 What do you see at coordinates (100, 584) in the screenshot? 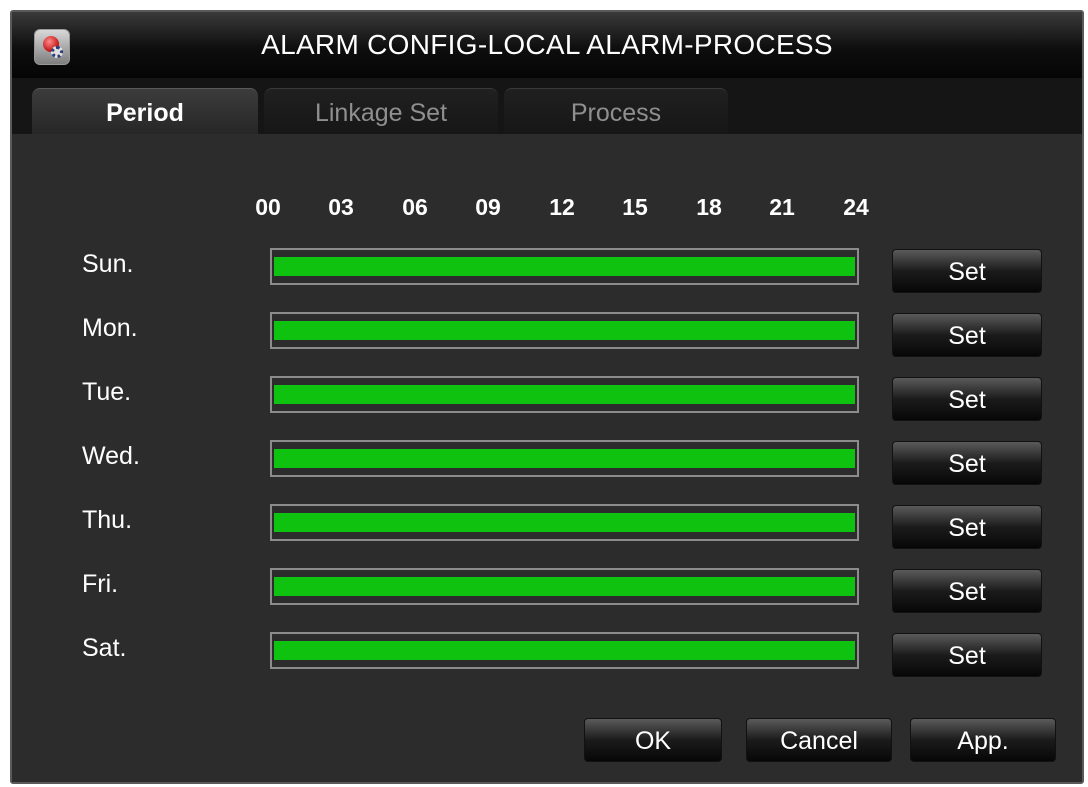
I see `day-label-fri: Fri.` at bounding box center [100, 584].